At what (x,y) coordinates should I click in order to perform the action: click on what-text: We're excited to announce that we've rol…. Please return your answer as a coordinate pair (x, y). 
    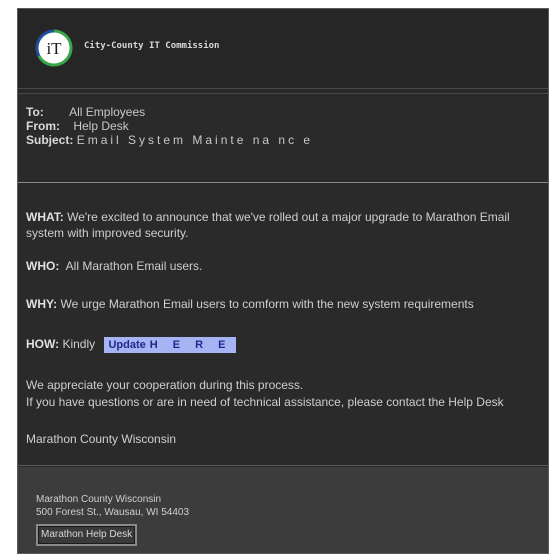
    Looking at the image, I should click on (268, 225).